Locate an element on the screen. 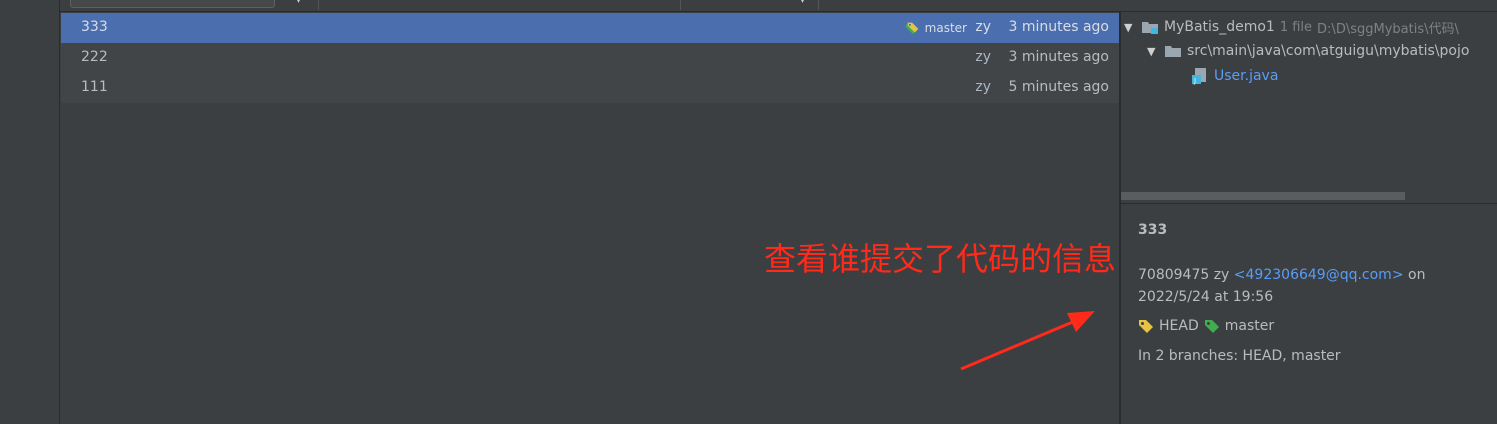 This screenshot has width=1497, height=424. commit-refs: master is located at coordinates (936, 28).